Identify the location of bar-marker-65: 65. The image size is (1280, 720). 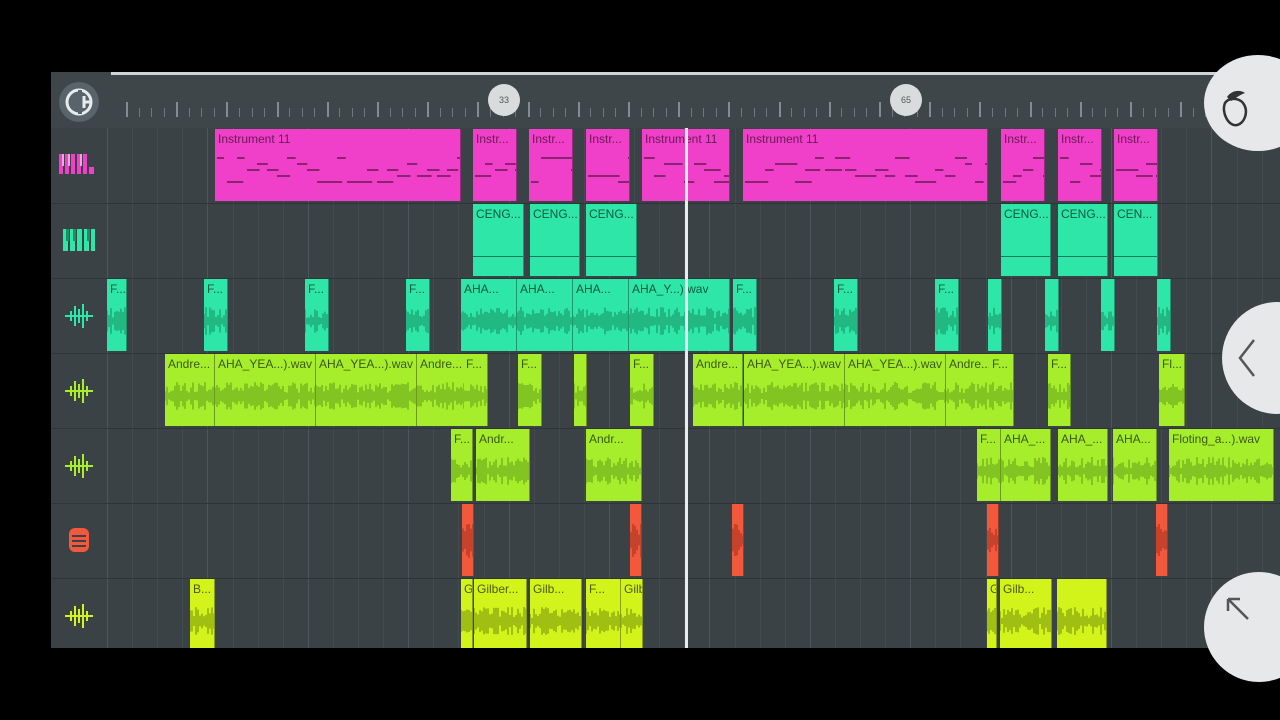
(906, 100).